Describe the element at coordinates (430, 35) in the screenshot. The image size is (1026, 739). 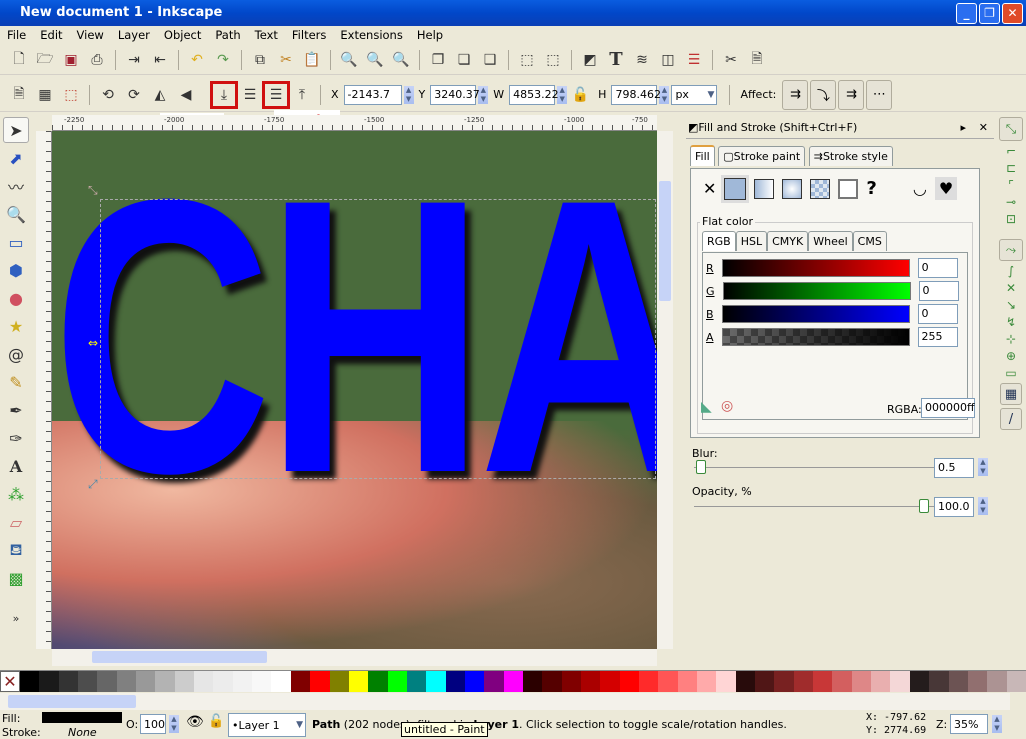
I see `menu-help: Help` at that location.